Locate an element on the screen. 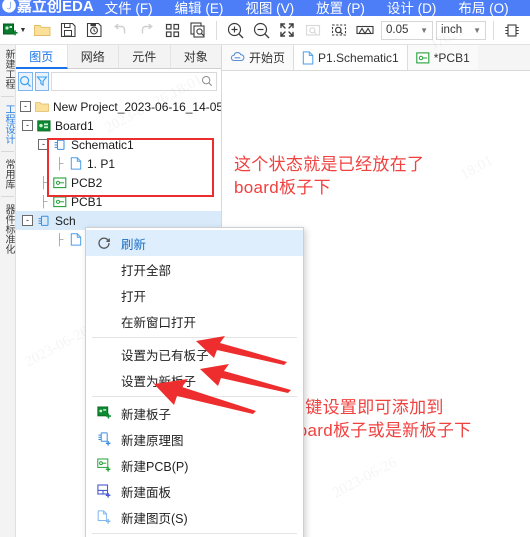  tree-label-schematic2: Sch is located at coordinates (65, 220).